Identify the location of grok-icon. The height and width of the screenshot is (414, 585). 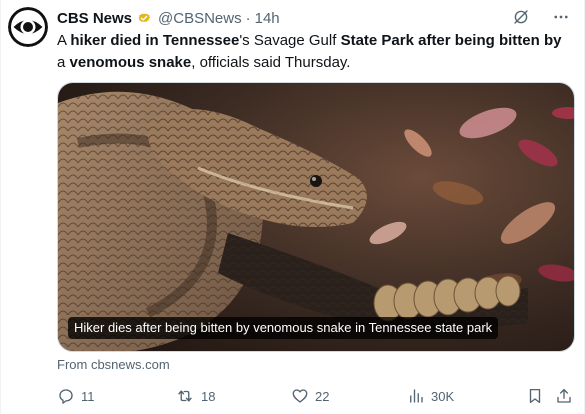
(521, 17).